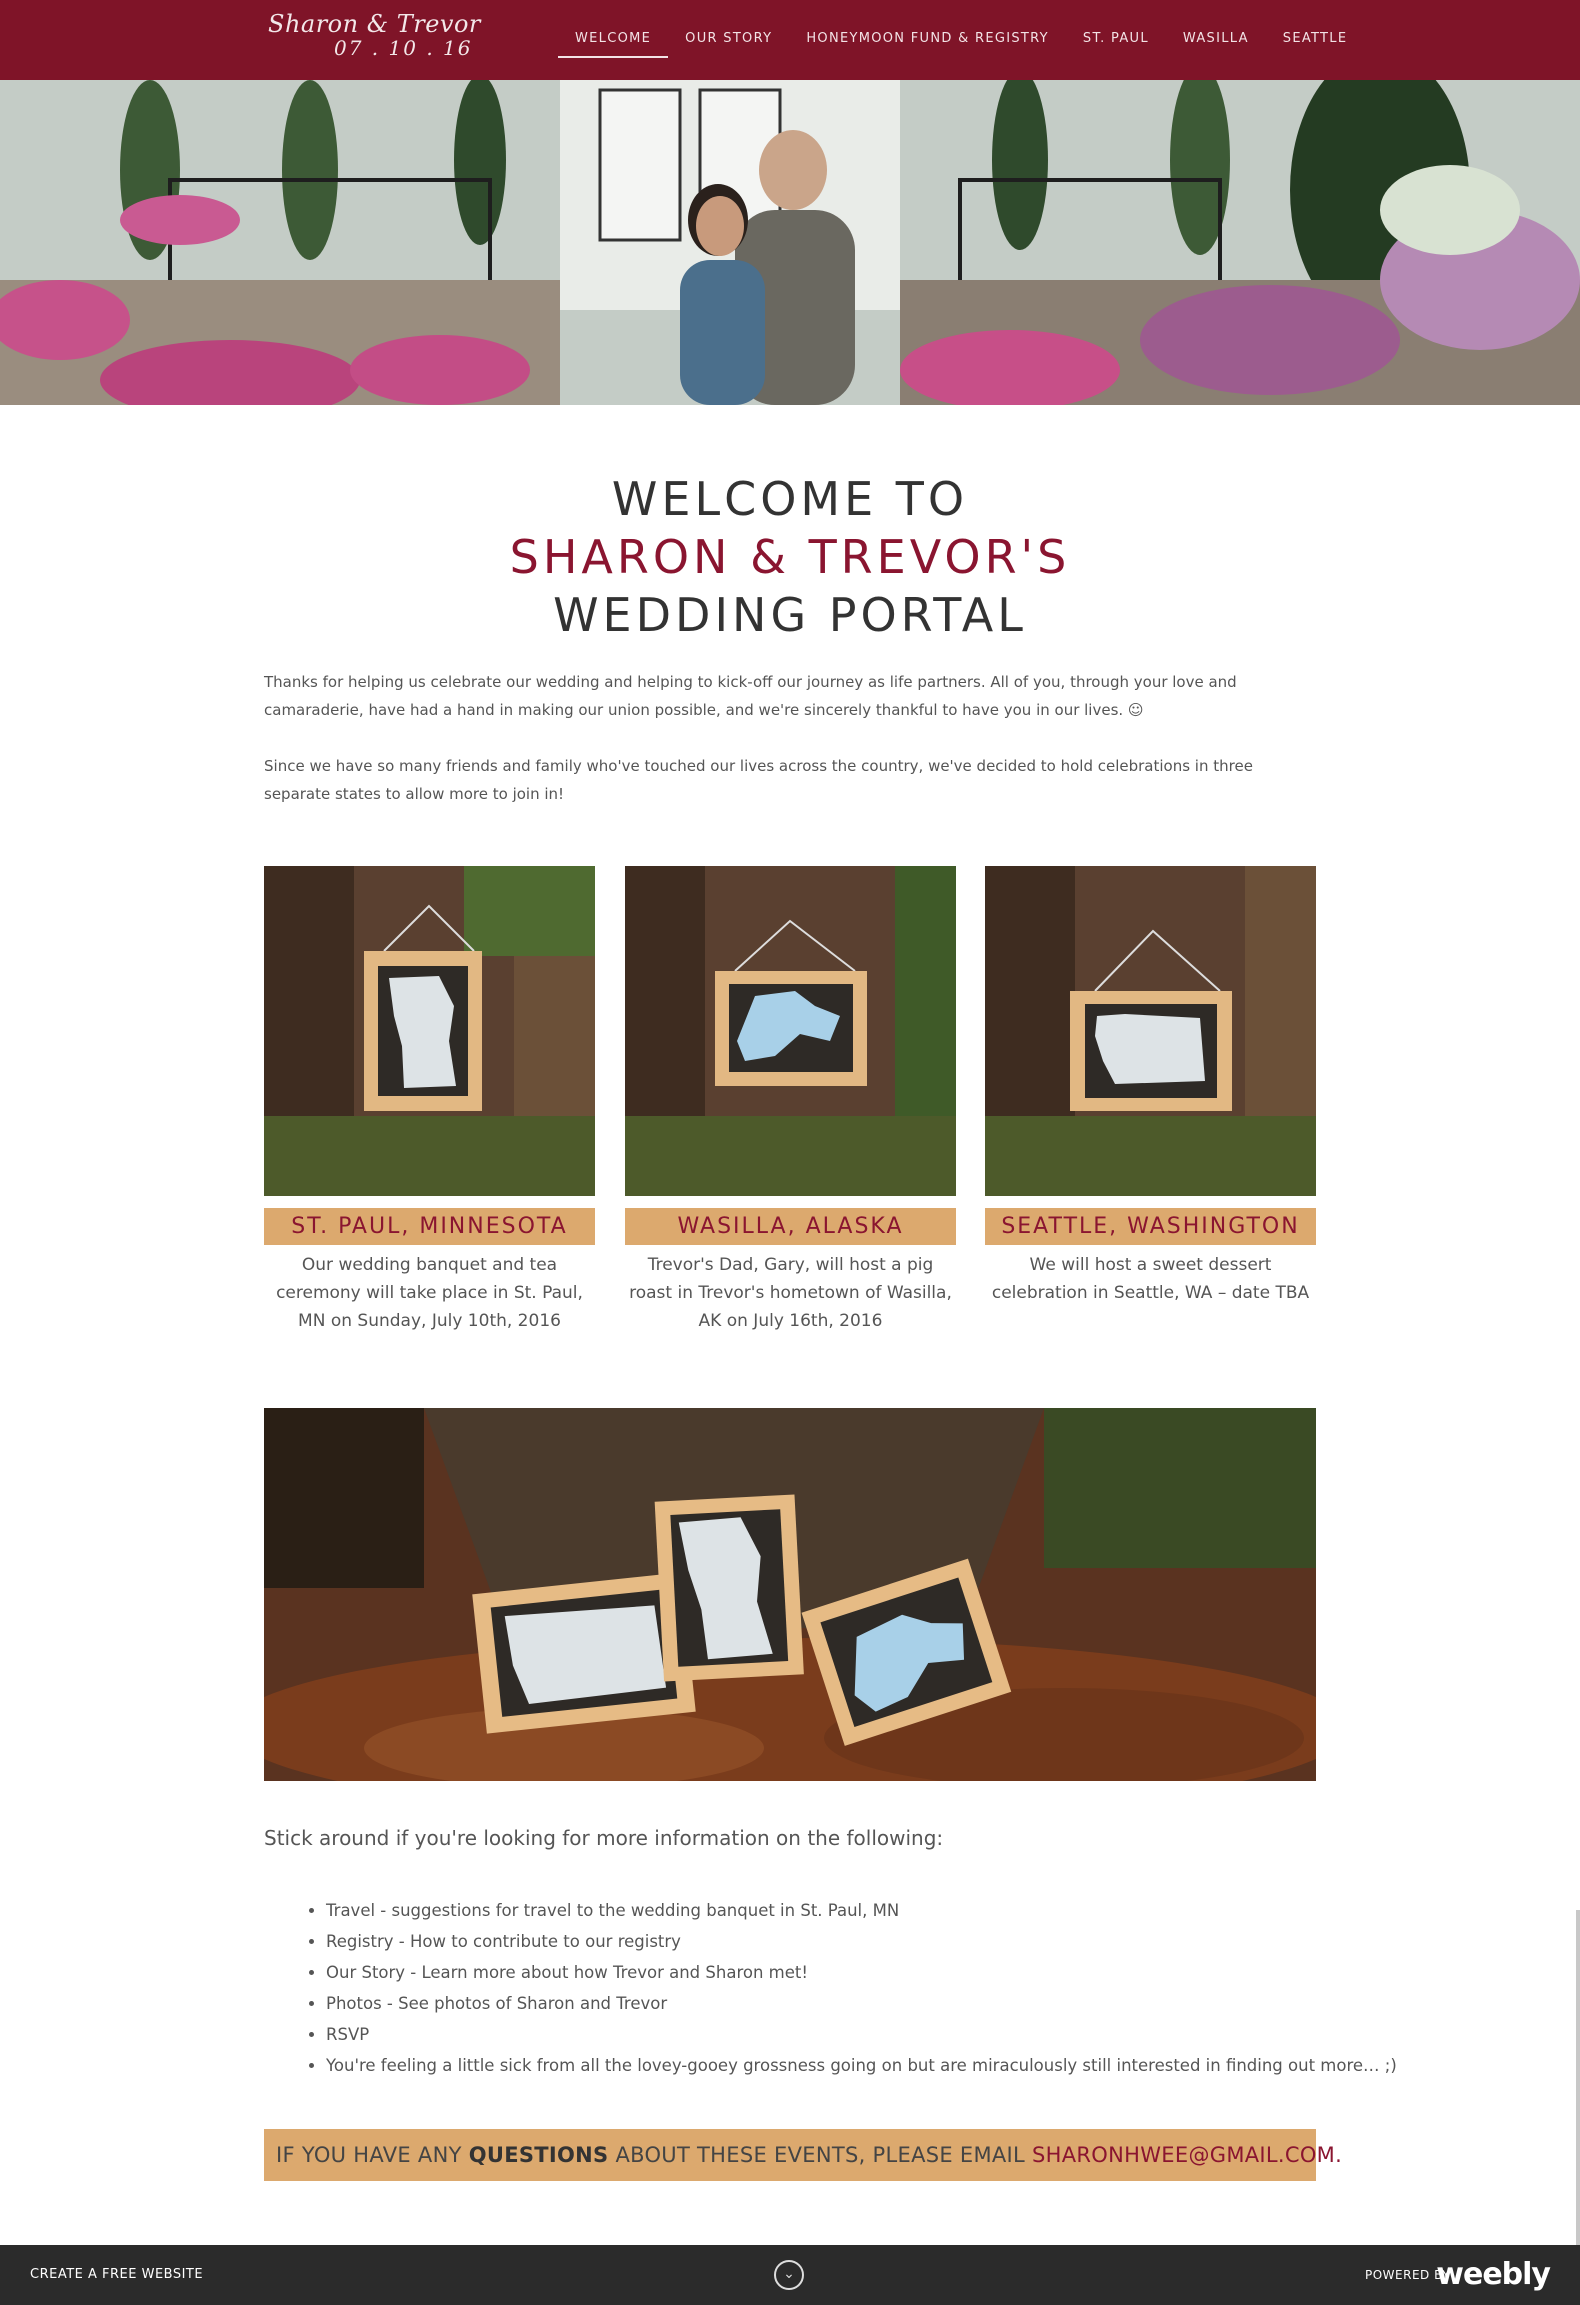  I want to click on nav-st-paul: ST. PAUL, so click(1116, 40).